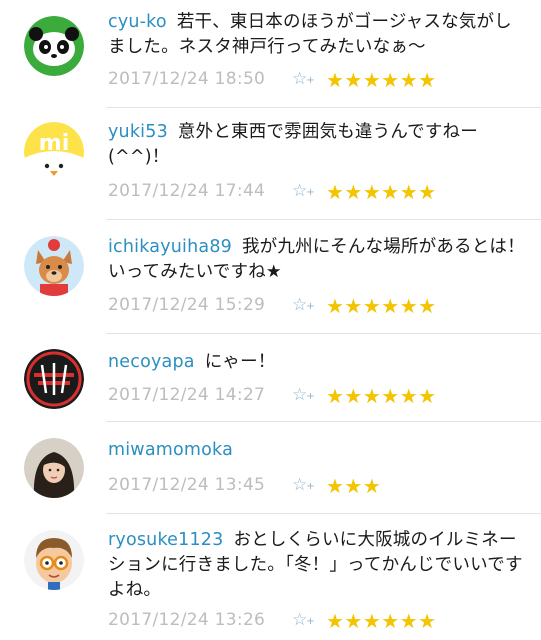  What do you see at coordinates (54, 379) in the screenshot?
I see `red-stamp-avatar` at bounding box center [54, 379].